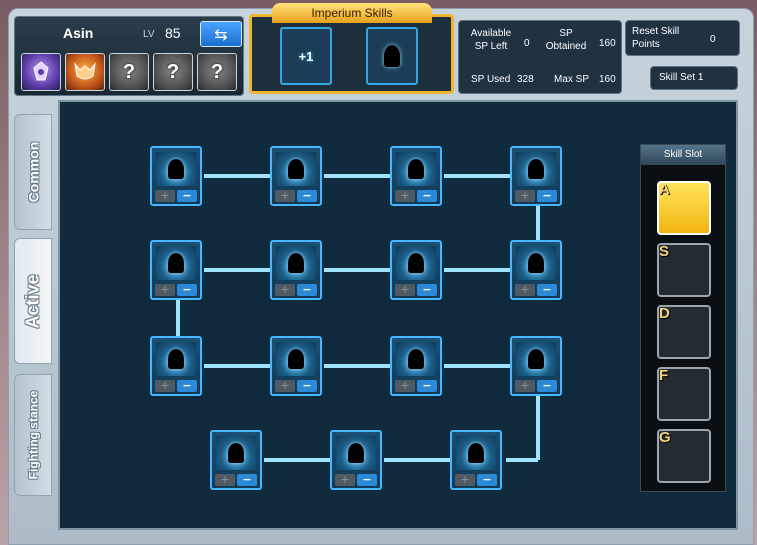  Describe the element at coordinates (607, 79) in the screenshot. I see `max-sp-value: 160` at that location.